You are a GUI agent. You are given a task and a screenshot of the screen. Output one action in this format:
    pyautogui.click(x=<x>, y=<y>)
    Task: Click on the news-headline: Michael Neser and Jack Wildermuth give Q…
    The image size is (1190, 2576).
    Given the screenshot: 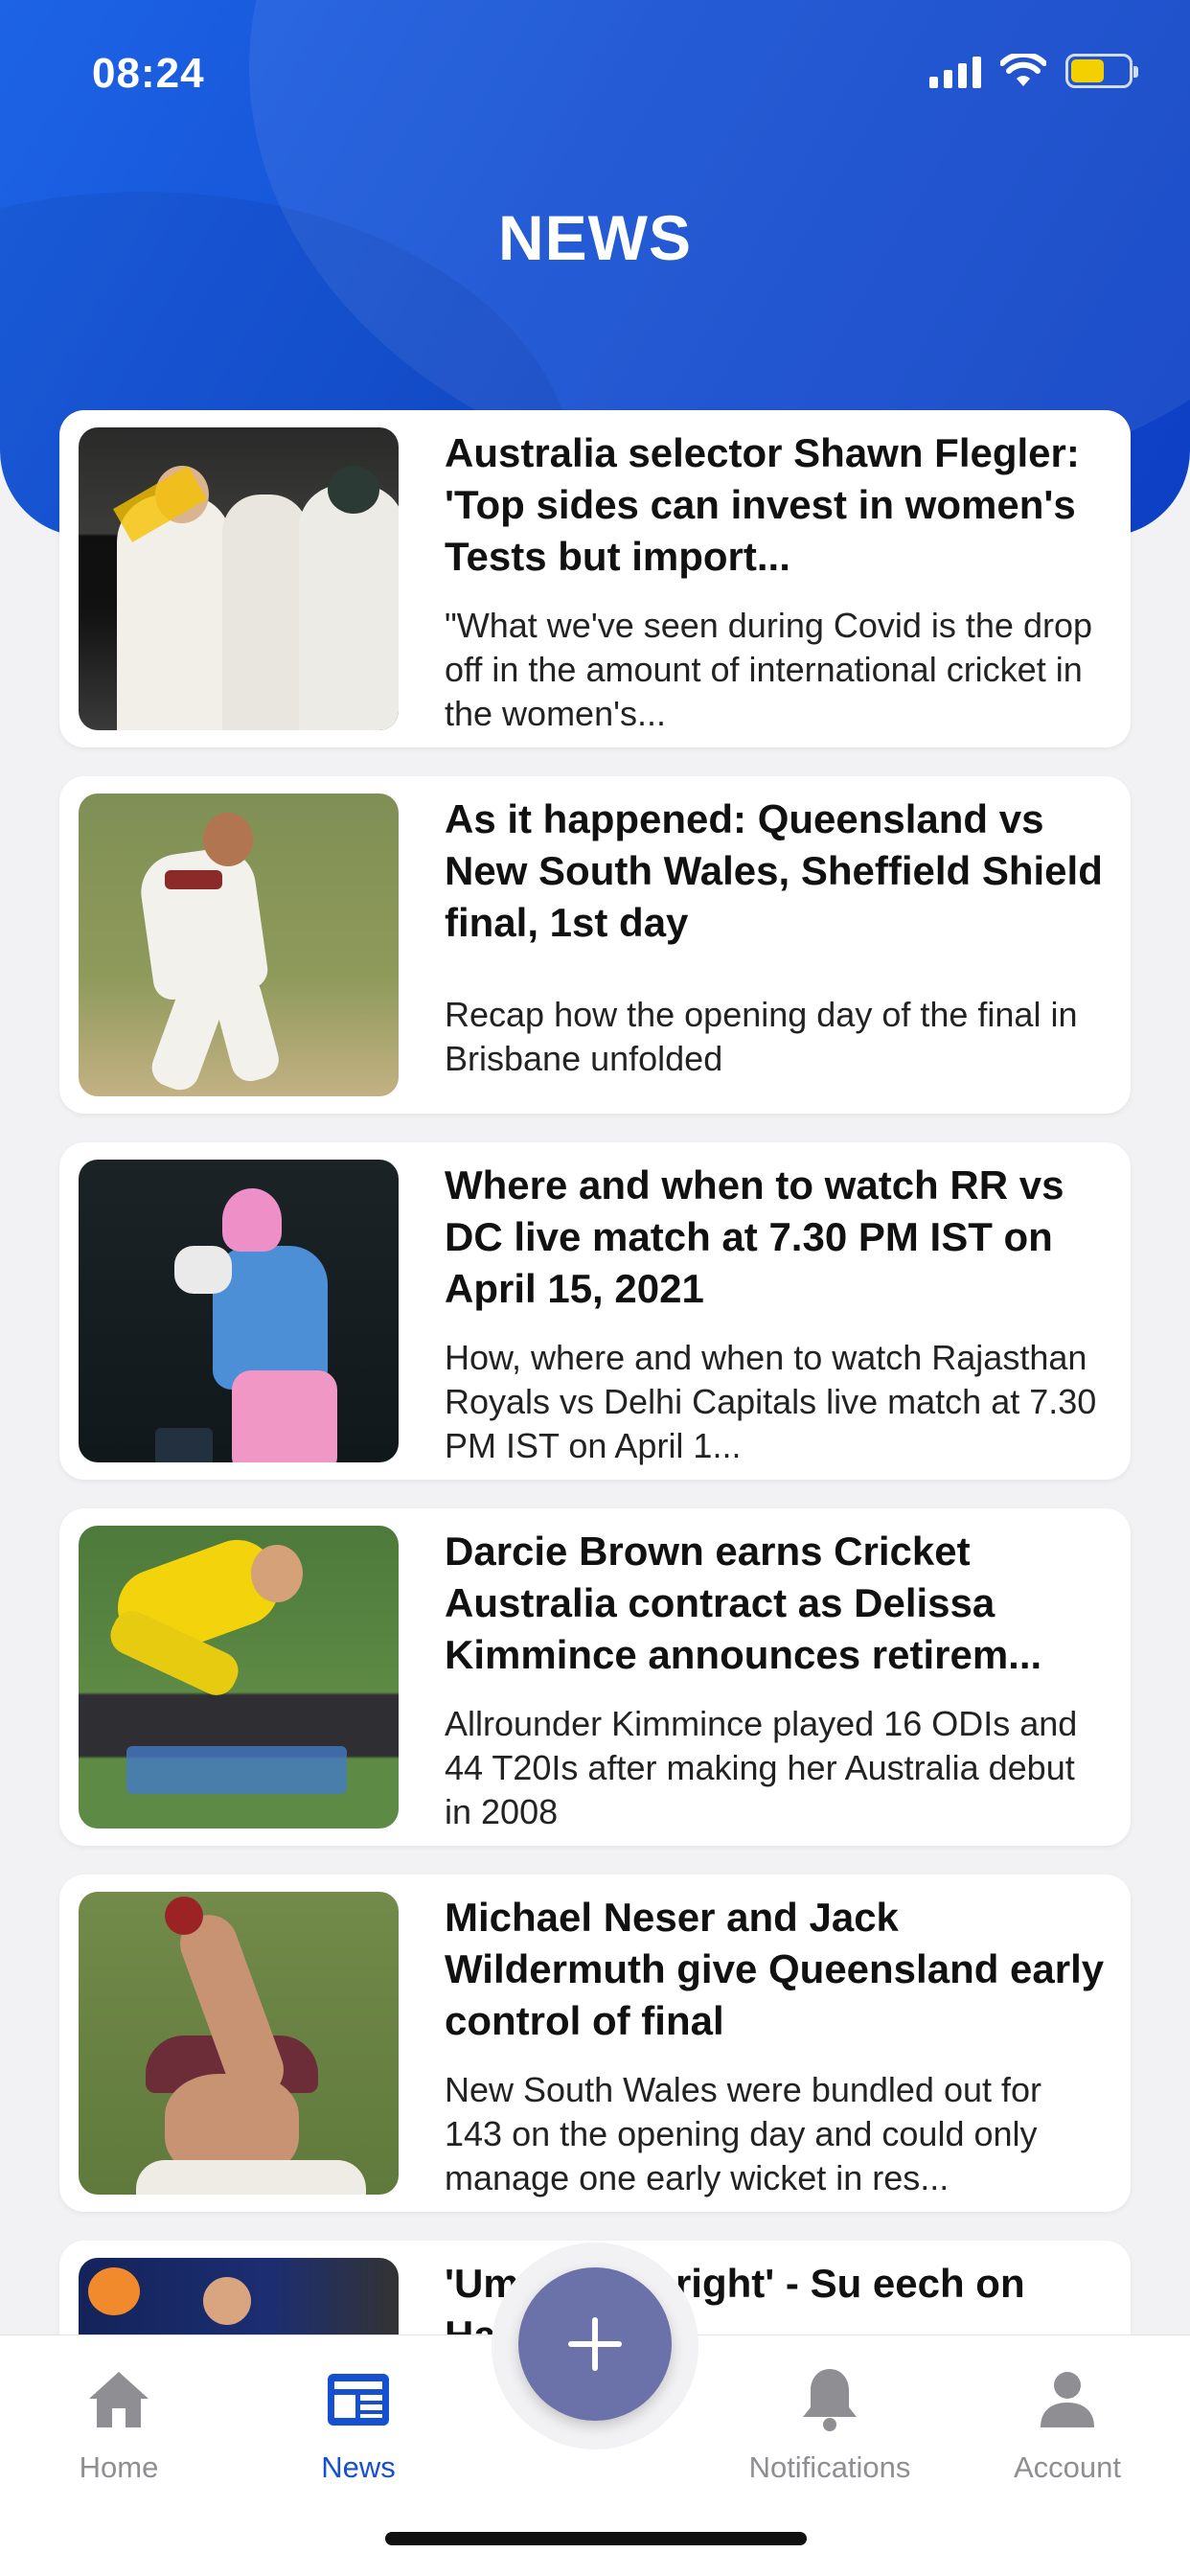 What is the action you would take?
    pyautogui.click(x=775, y=1969)
    